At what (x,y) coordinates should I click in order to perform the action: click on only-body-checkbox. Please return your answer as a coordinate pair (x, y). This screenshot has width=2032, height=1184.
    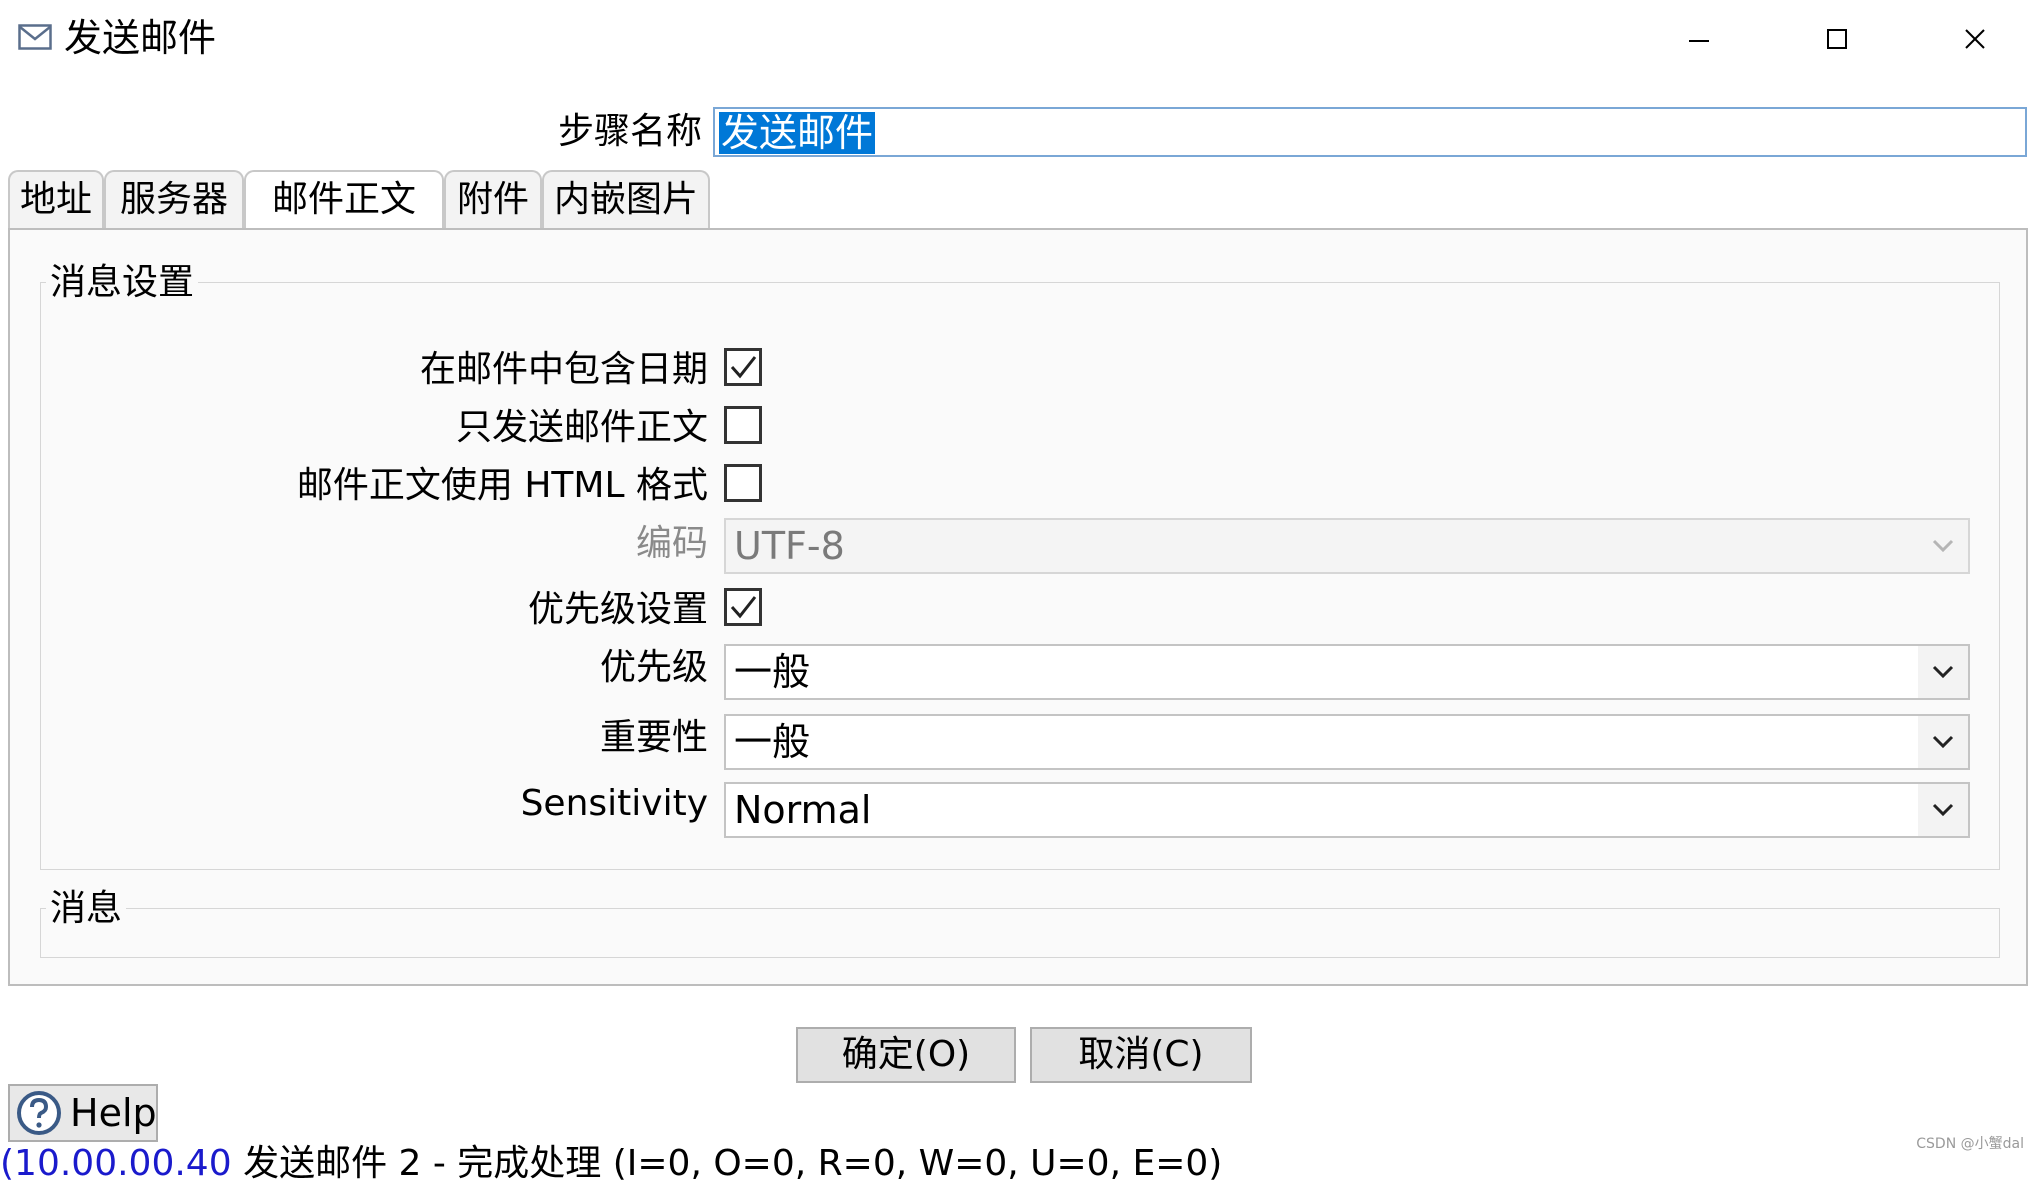
    Looking at the image, I should click on (743, 425).